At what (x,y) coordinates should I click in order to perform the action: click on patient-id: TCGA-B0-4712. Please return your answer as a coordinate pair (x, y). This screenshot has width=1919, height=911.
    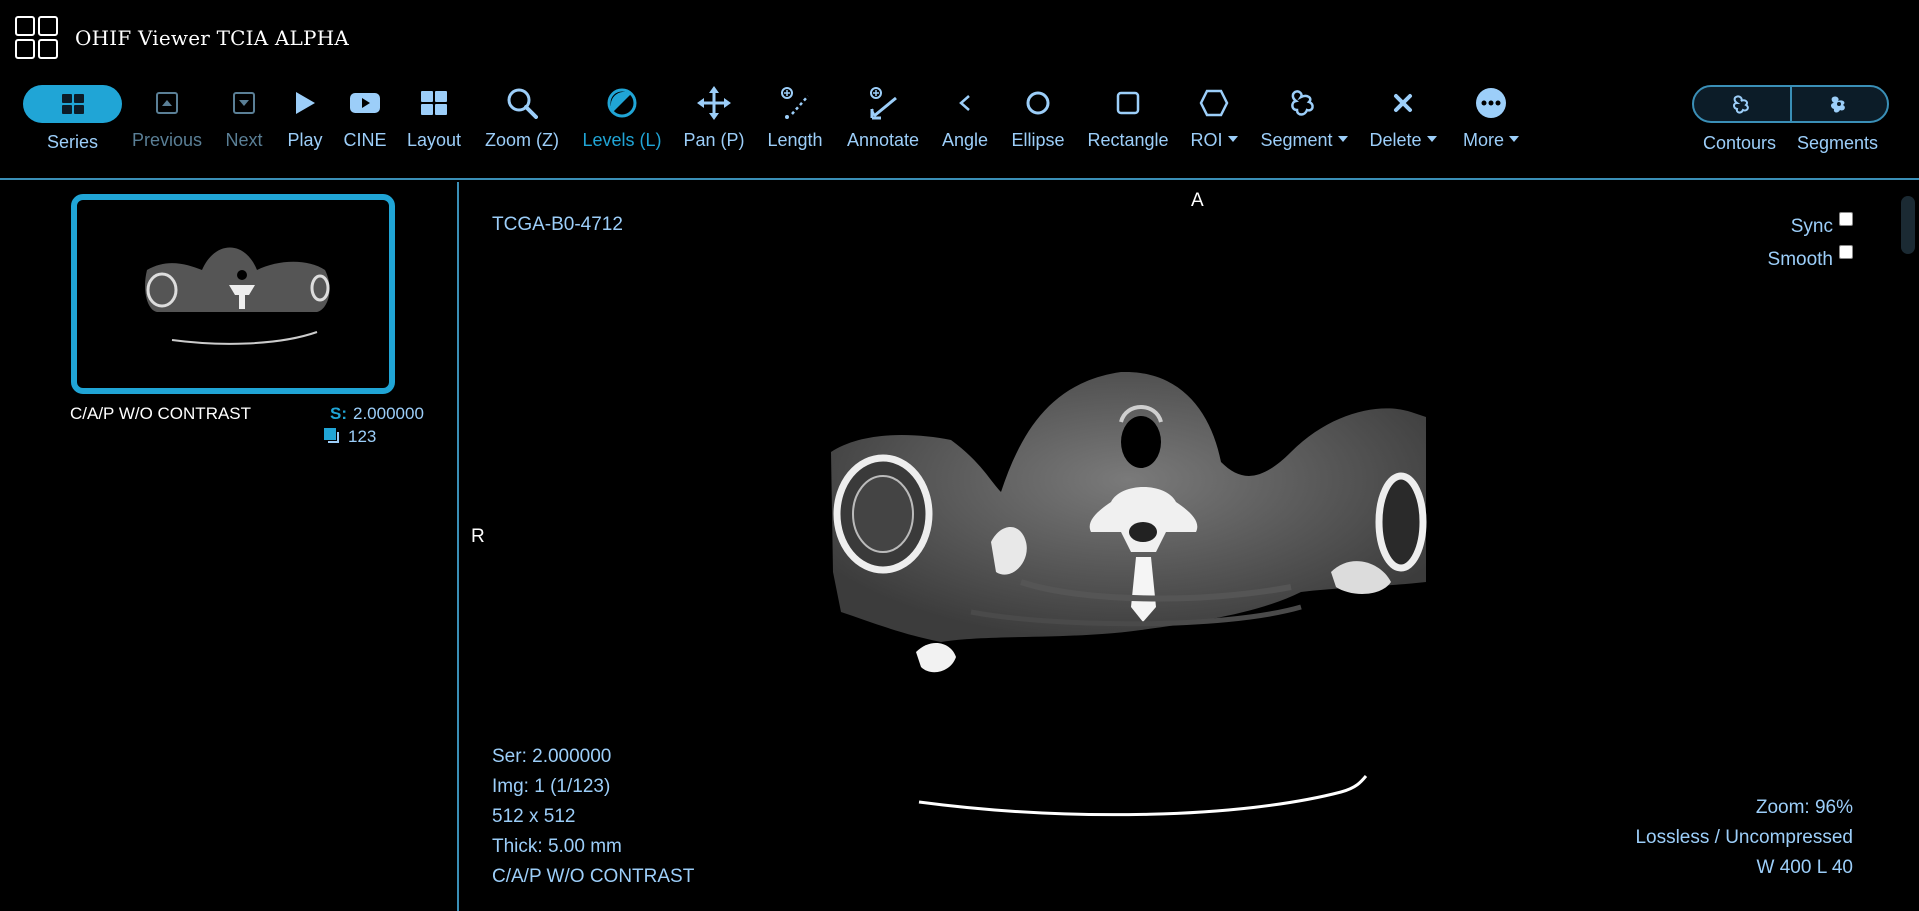
    Looking at the image, I should click on (557, 224).